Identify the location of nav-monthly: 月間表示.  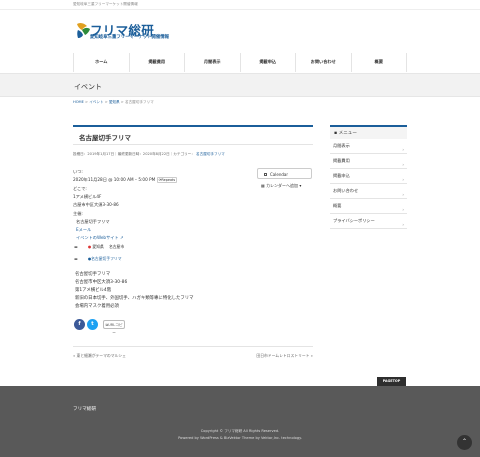
(213, 62).